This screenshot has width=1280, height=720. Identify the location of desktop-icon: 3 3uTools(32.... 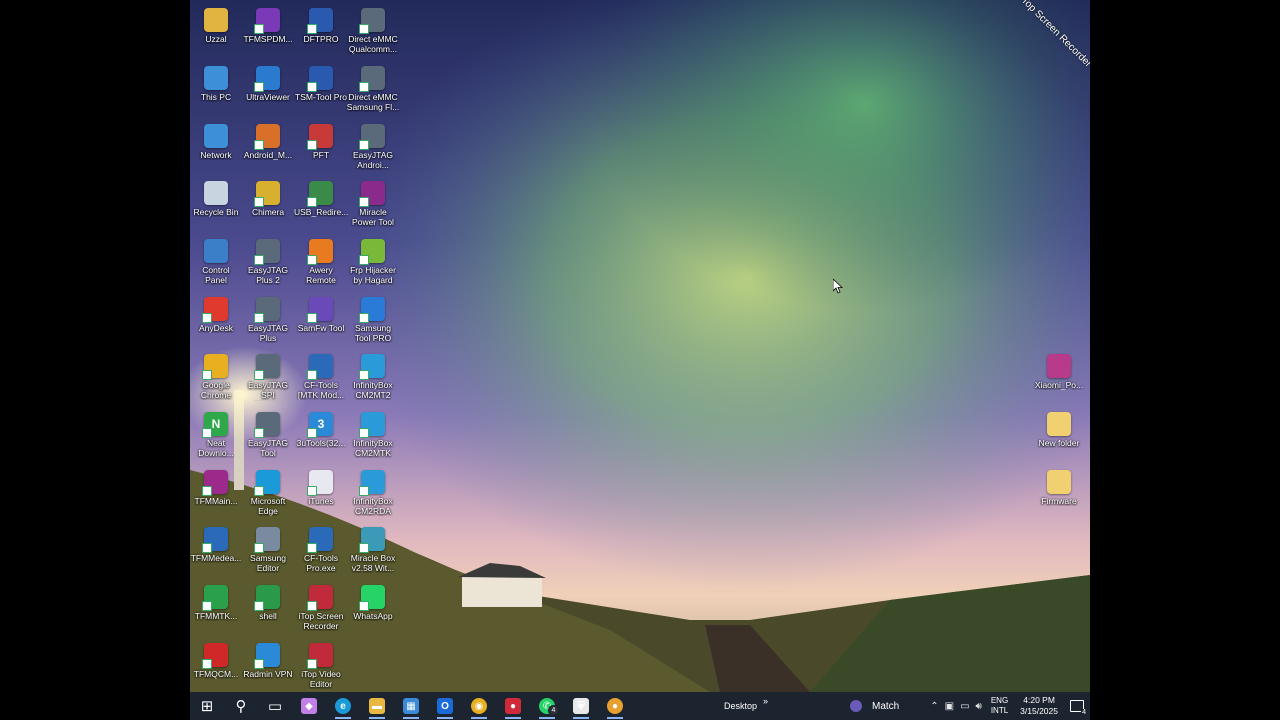
(321, 427).